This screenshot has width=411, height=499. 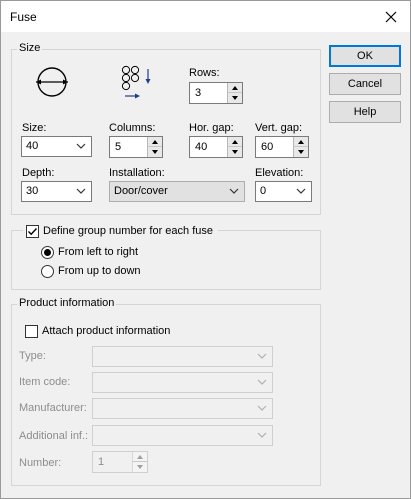 I want to click on window-title: Fuse, so click(x=23, y=17).